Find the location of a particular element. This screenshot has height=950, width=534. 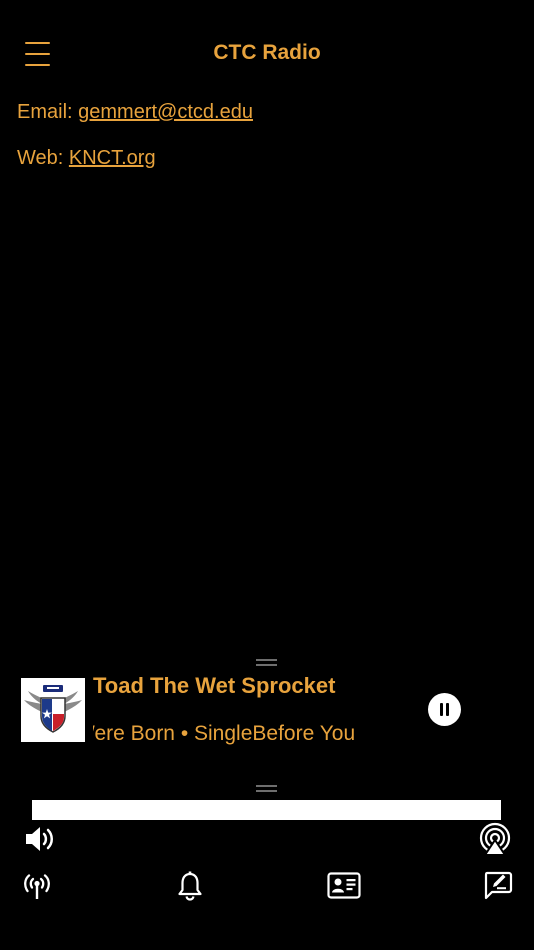

web-row: Web: KNCT.org is located at coordinates (86, 158).